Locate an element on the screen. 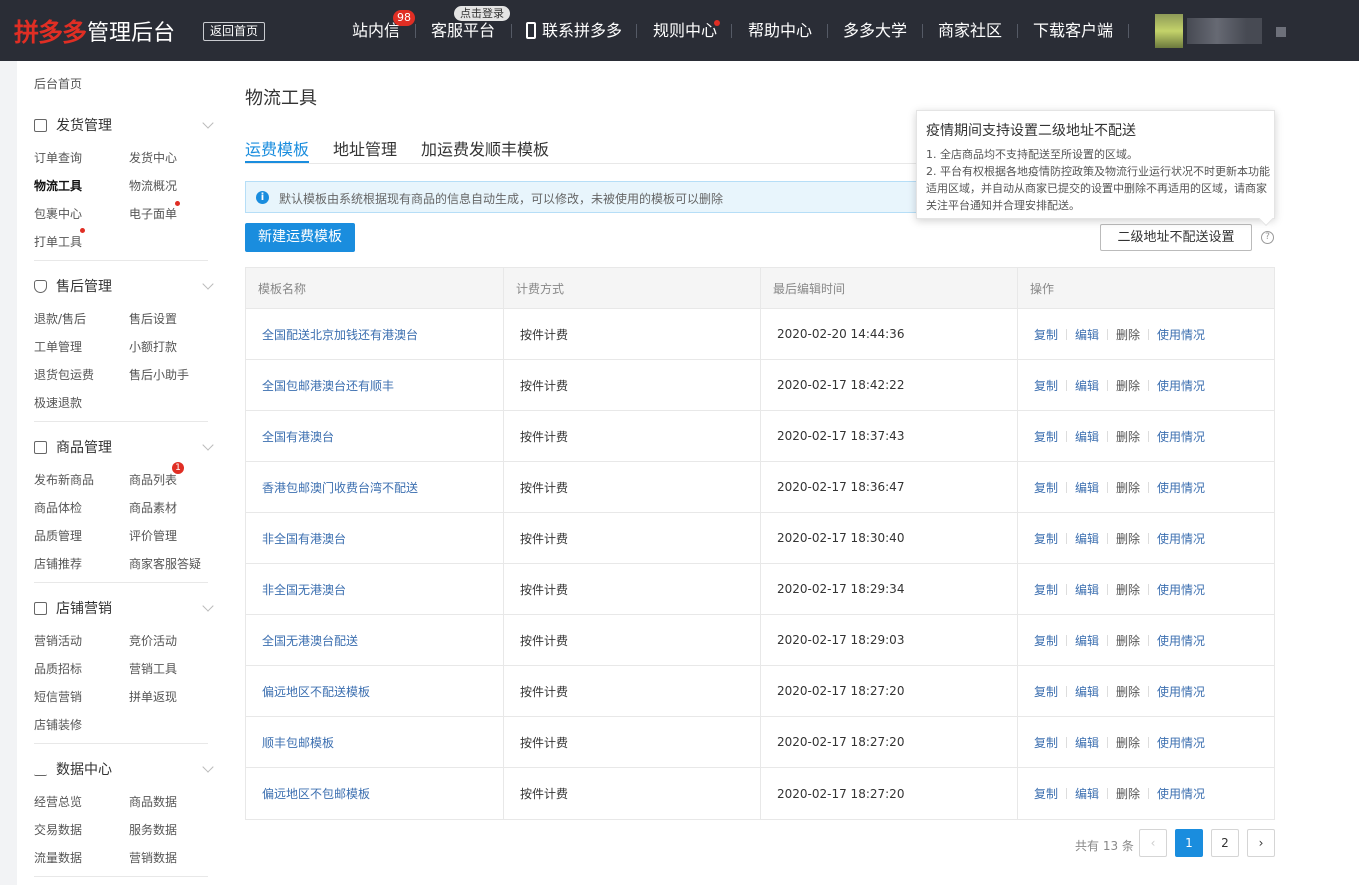 The height and width of the screenshot is (885, 1359). template-name-link: 全国包邮港澳台还有顺丰 is located at coordinates (328, 385).